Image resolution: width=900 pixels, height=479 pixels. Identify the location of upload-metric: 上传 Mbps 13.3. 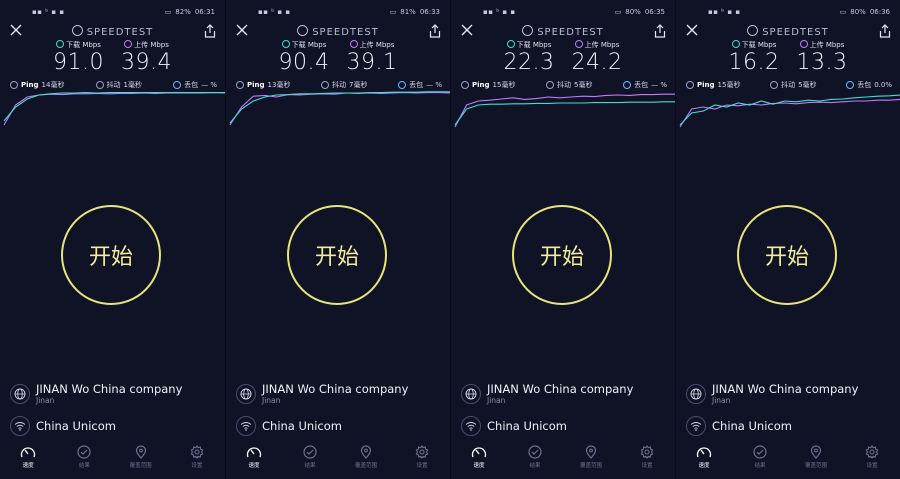
(822, 57).